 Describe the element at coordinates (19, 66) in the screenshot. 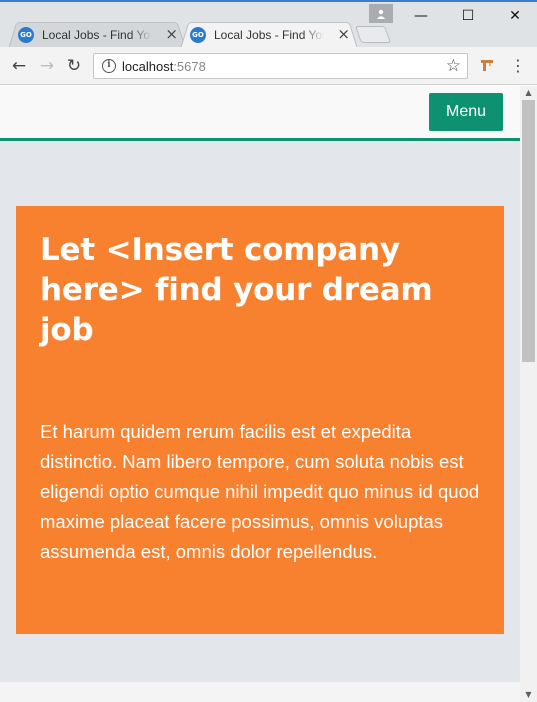

I see `back-arrow-icon: ←` at that location.